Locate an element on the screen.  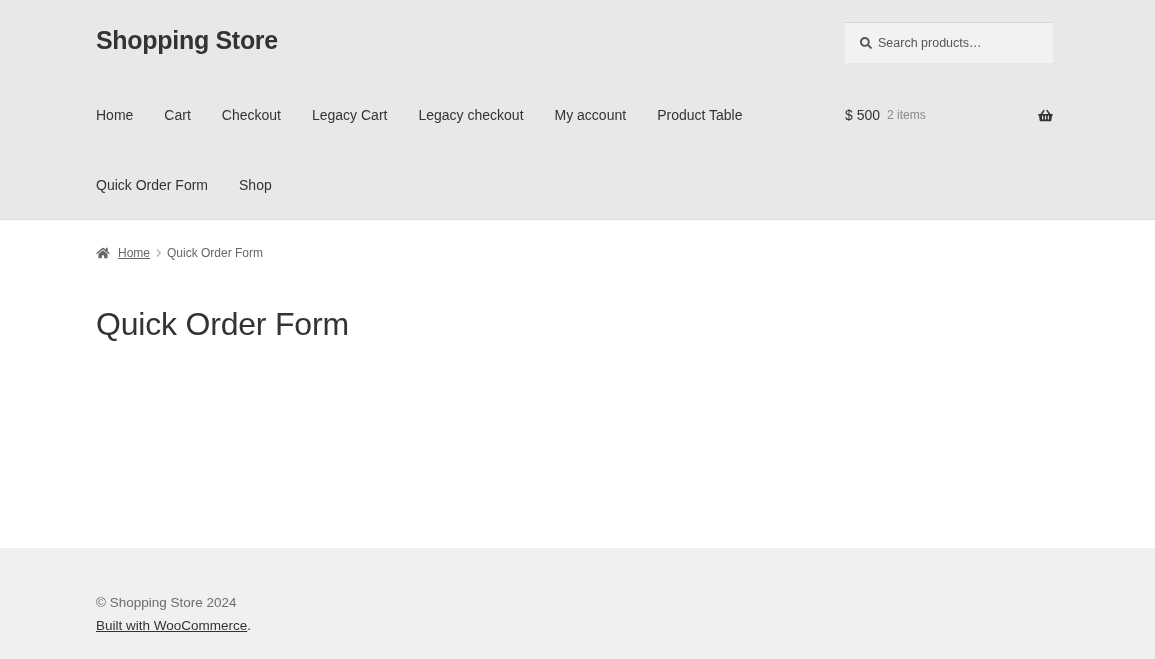
copyright-text: © Shopping Store 2024 is located at coordinates (166, 603).